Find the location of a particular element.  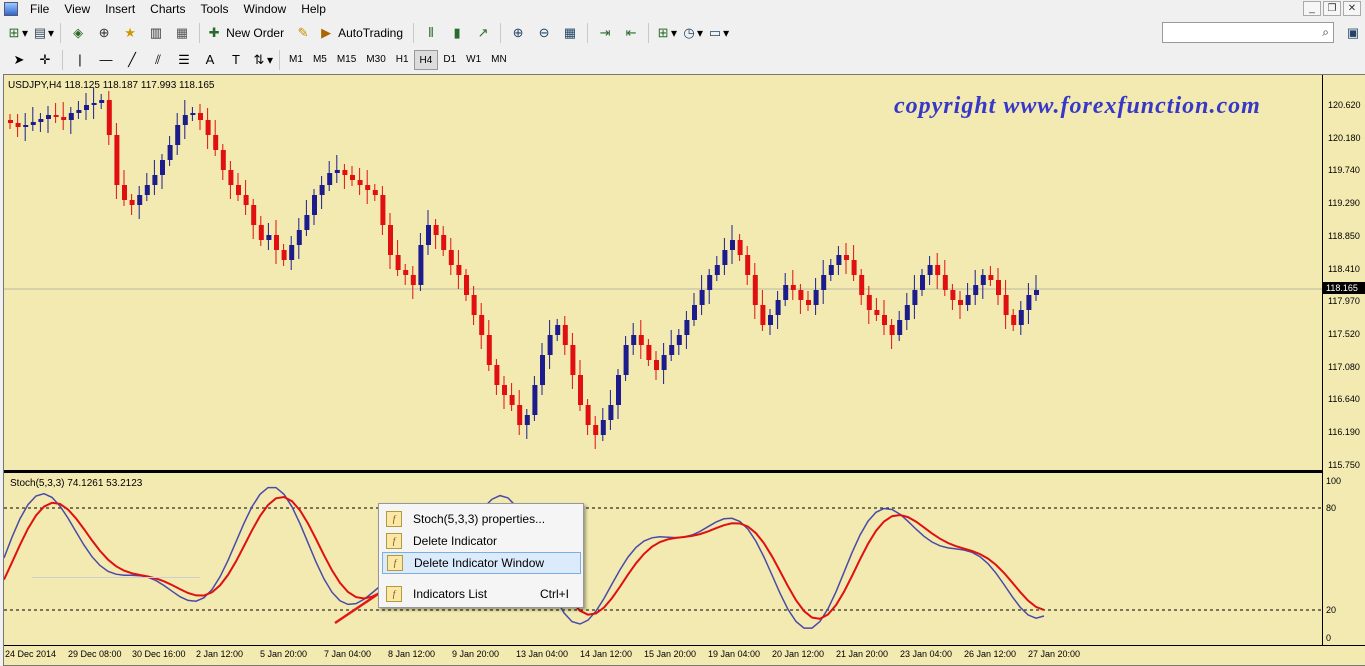

price-axis is located at coordinates (1343, 360).